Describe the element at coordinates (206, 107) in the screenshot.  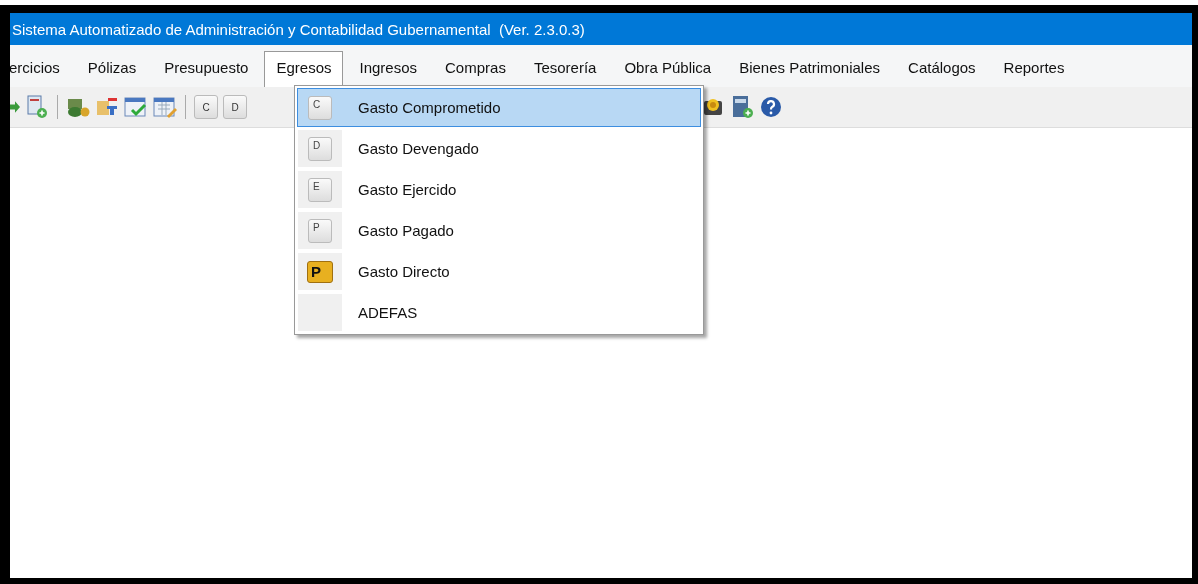
I see `key-button: C` at that location.